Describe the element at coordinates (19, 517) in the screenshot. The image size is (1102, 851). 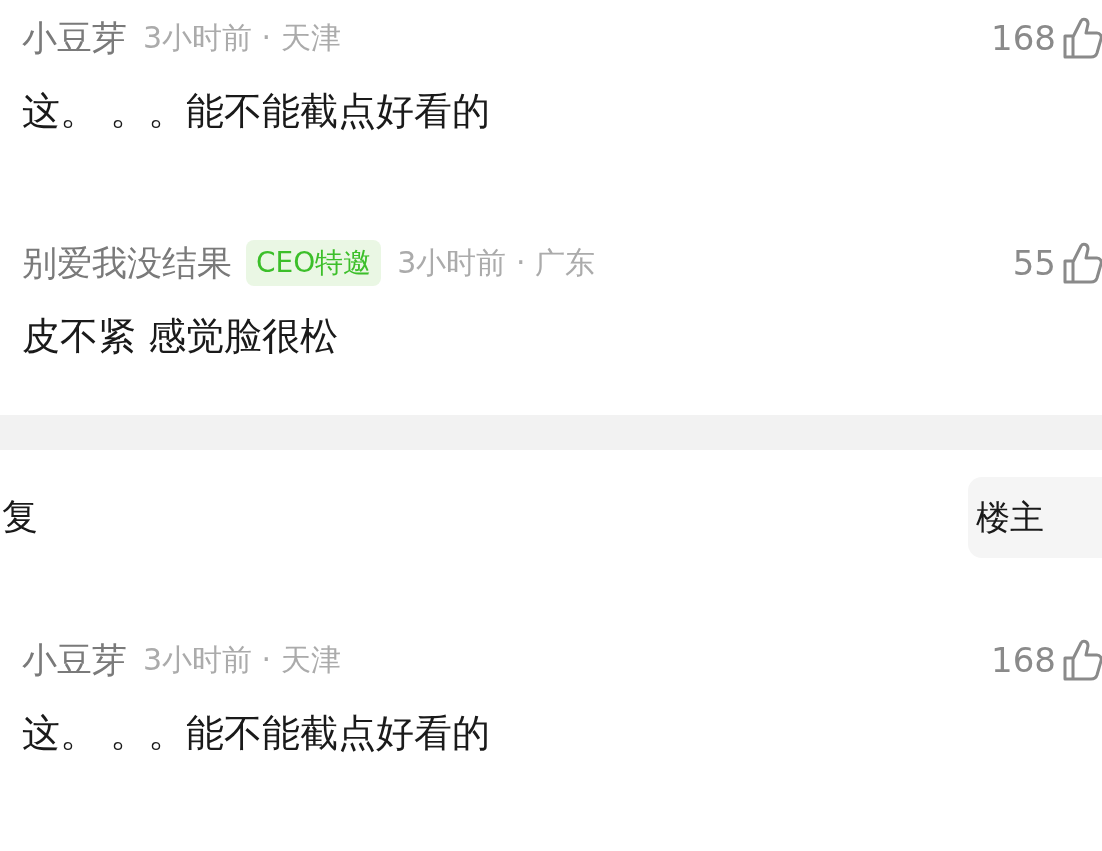
I see `reply-heading: 复` at that location.